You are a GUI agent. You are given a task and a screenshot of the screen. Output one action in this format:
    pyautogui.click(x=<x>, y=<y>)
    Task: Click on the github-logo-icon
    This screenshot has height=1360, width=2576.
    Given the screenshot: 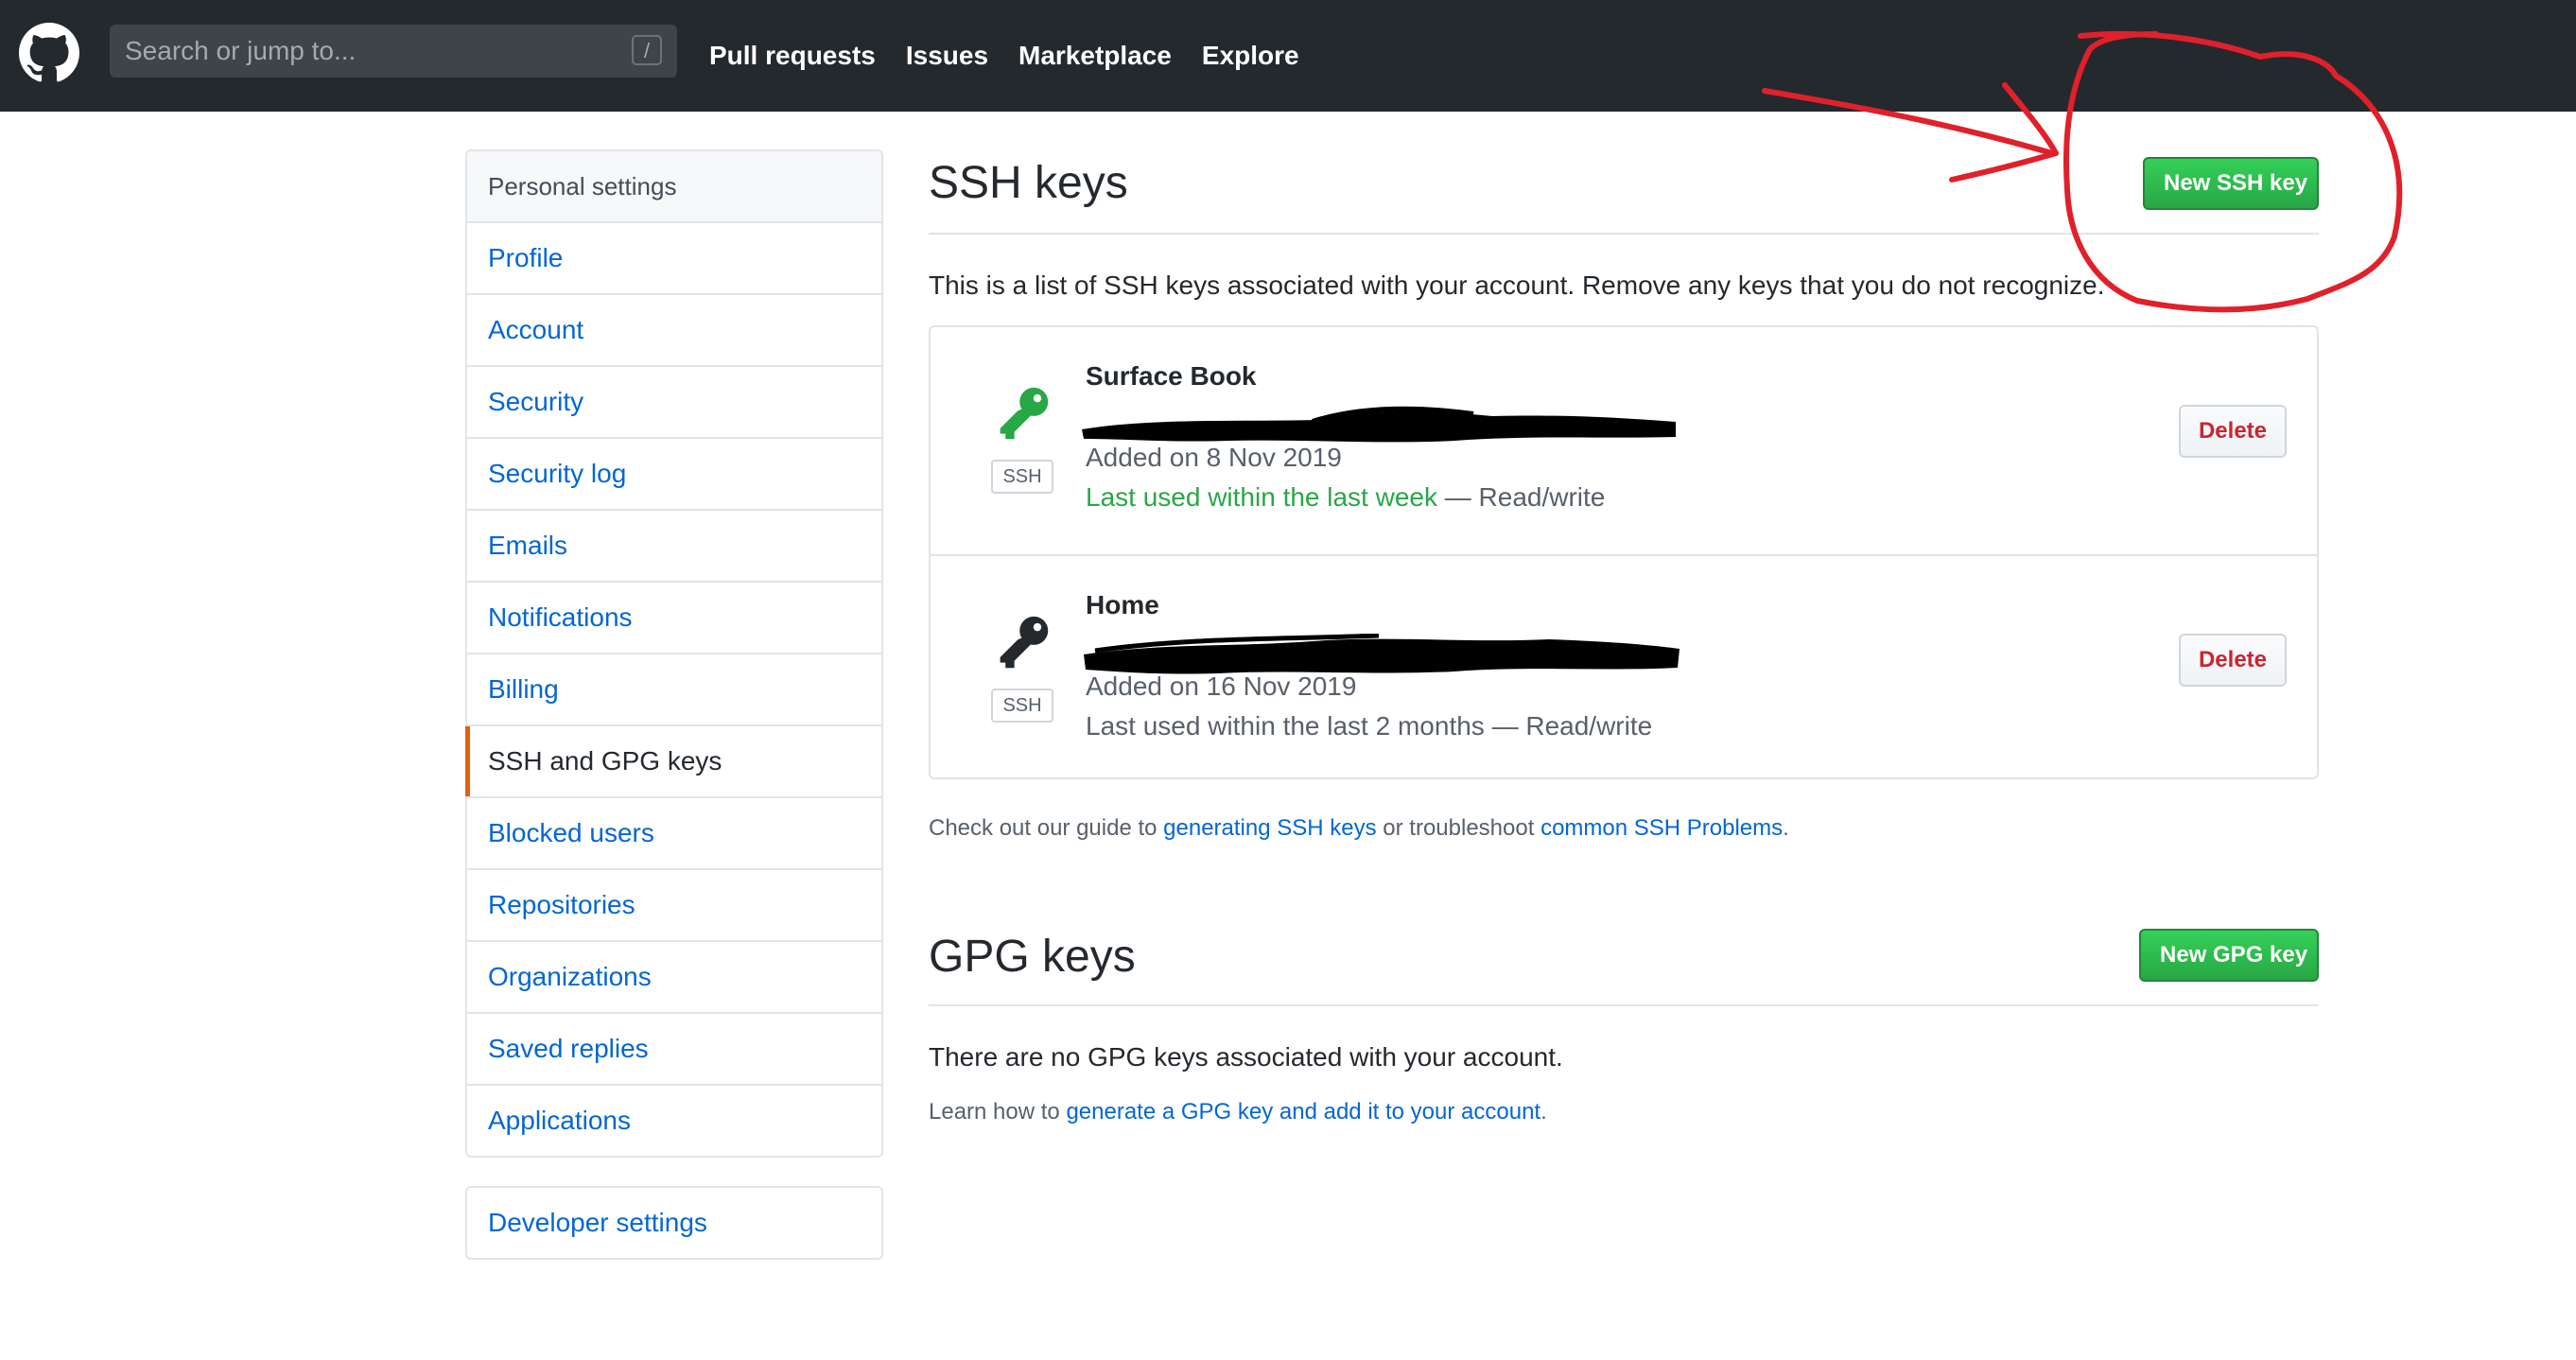 What is the action you would take?
    pyautogui.click(x=49, y=53)
    